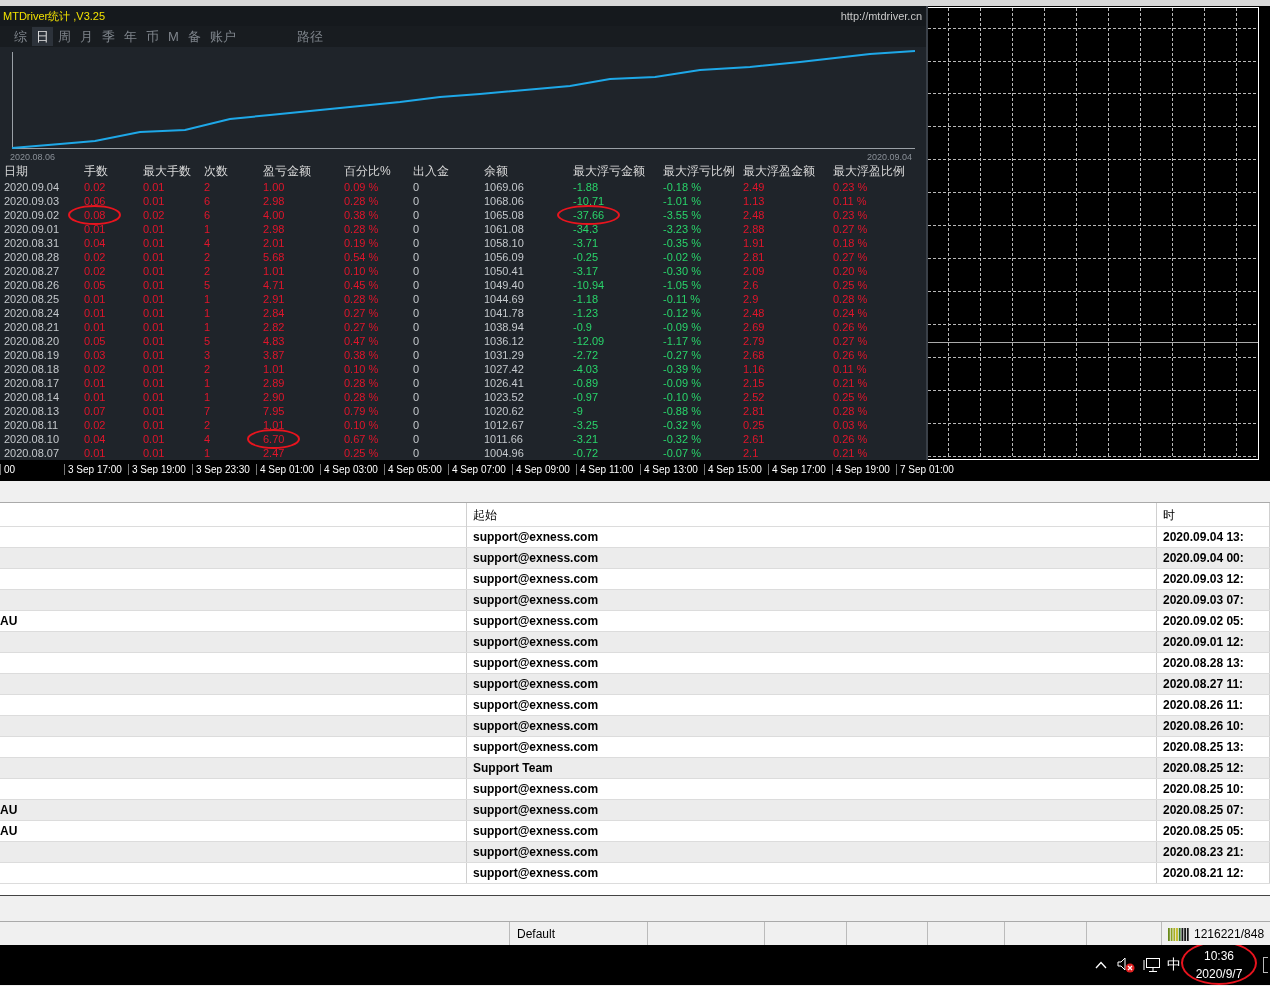  Describe the element at coordinates (108, 36) in the screenshot. I see `period-tab: 季` at that location.